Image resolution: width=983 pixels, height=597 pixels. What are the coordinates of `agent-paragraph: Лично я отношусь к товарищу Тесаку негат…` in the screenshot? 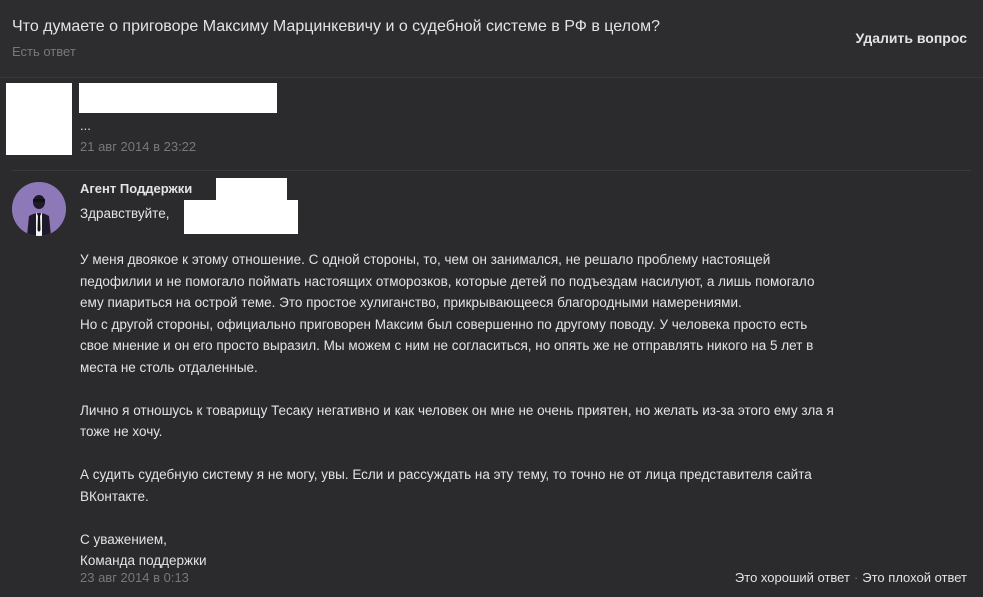 It's located at (525, 421).